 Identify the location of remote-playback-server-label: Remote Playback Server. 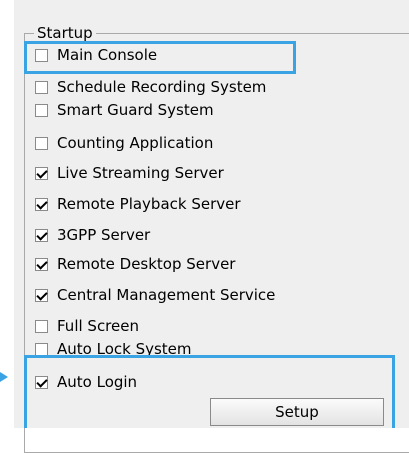
(149, 204).